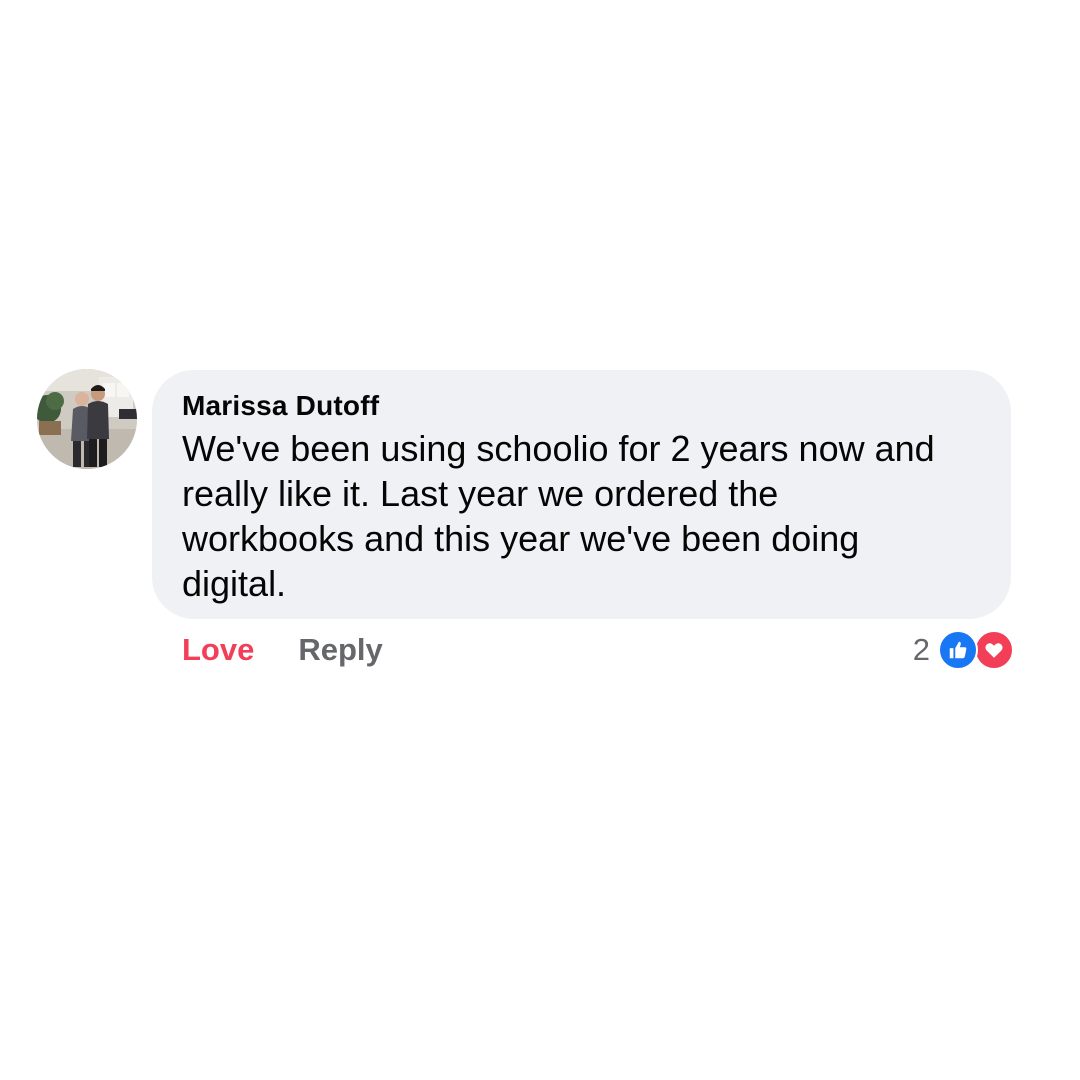 Image resolution: width=1080 pixels, height=1080 pixels. Describe the element at coordinates (340, 650) in the screenshot. I see `reply-button: Reply` at that location.